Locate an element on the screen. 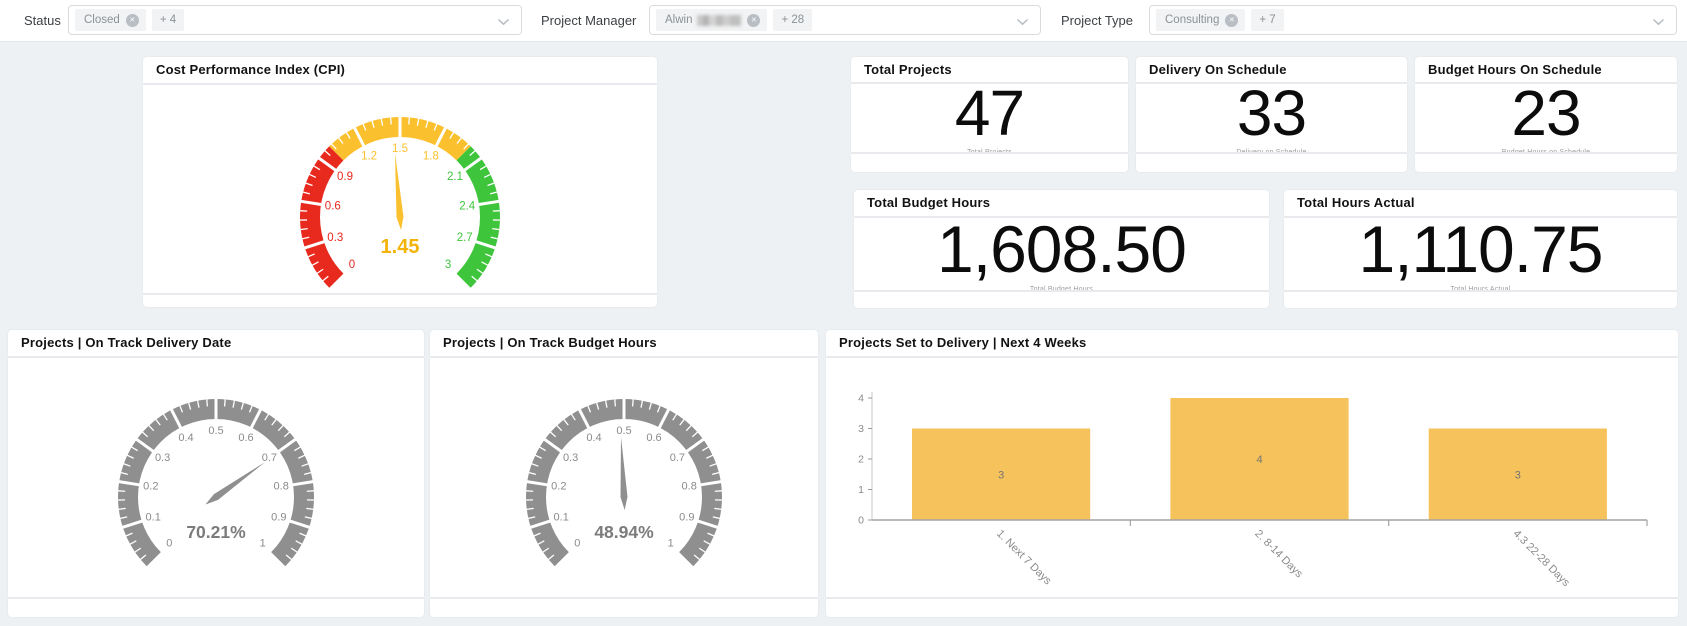 The image size is (1687, 626). svg-text: 70.21% is located at coordinates (216, 532).